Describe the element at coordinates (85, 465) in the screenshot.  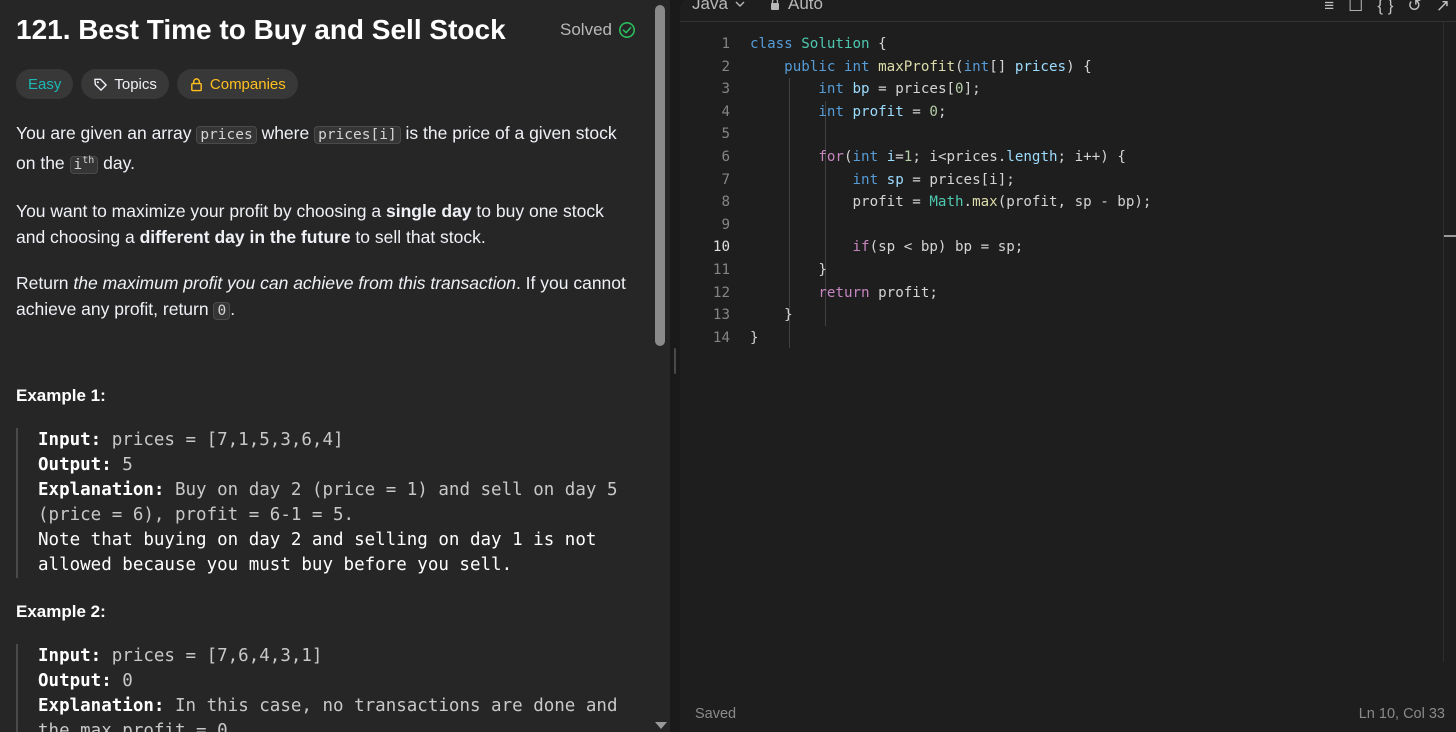
I see `example-output: Output: 5` at that location.